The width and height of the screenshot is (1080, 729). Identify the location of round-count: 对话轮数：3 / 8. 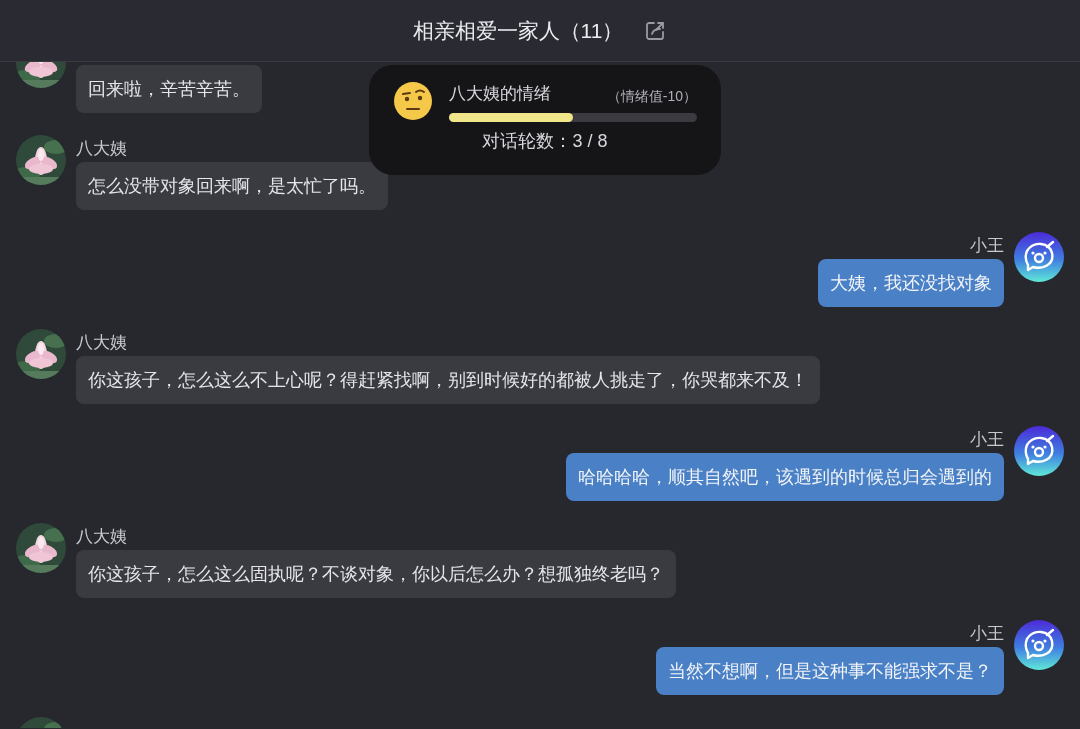
(545, 141).